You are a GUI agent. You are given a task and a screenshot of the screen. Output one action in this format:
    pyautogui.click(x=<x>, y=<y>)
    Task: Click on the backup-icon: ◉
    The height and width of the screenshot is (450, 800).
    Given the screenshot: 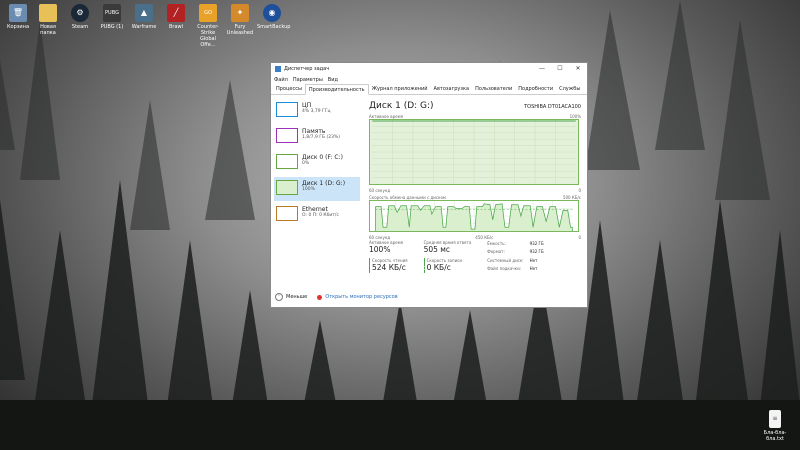 What is the action you would take?
    pyautogui.click(x=272, y=13)
    